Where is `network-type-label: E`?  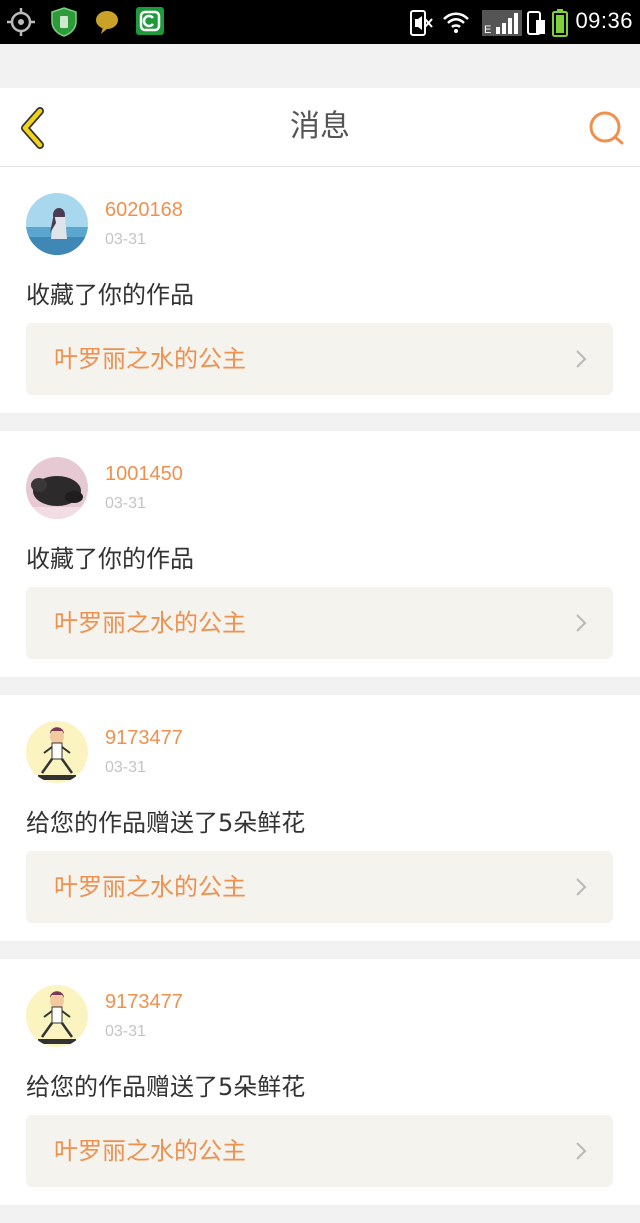
network-type-label: E is located at coordinates (487, 30).